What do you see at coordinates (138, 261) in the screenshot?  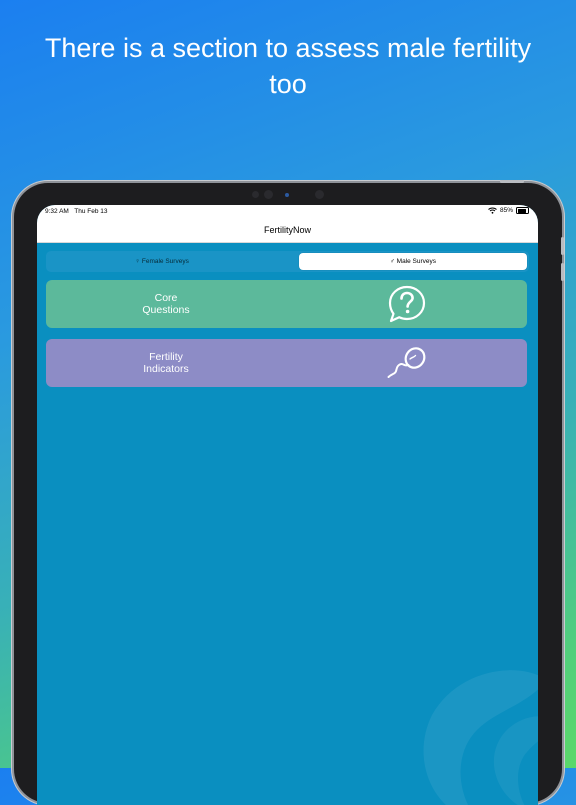 I see `female-symbol-icon: ♀` at bounding box center [138, 261].